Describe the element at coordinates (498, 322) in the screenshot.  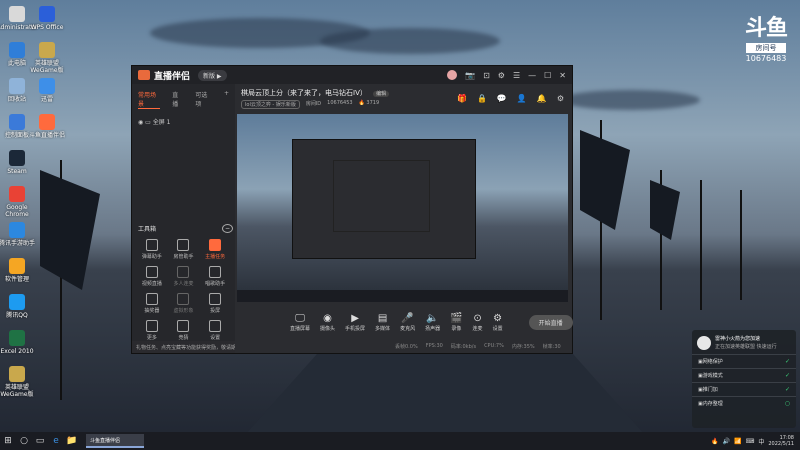
I see `control-button: ⚙ 设置` at that location.